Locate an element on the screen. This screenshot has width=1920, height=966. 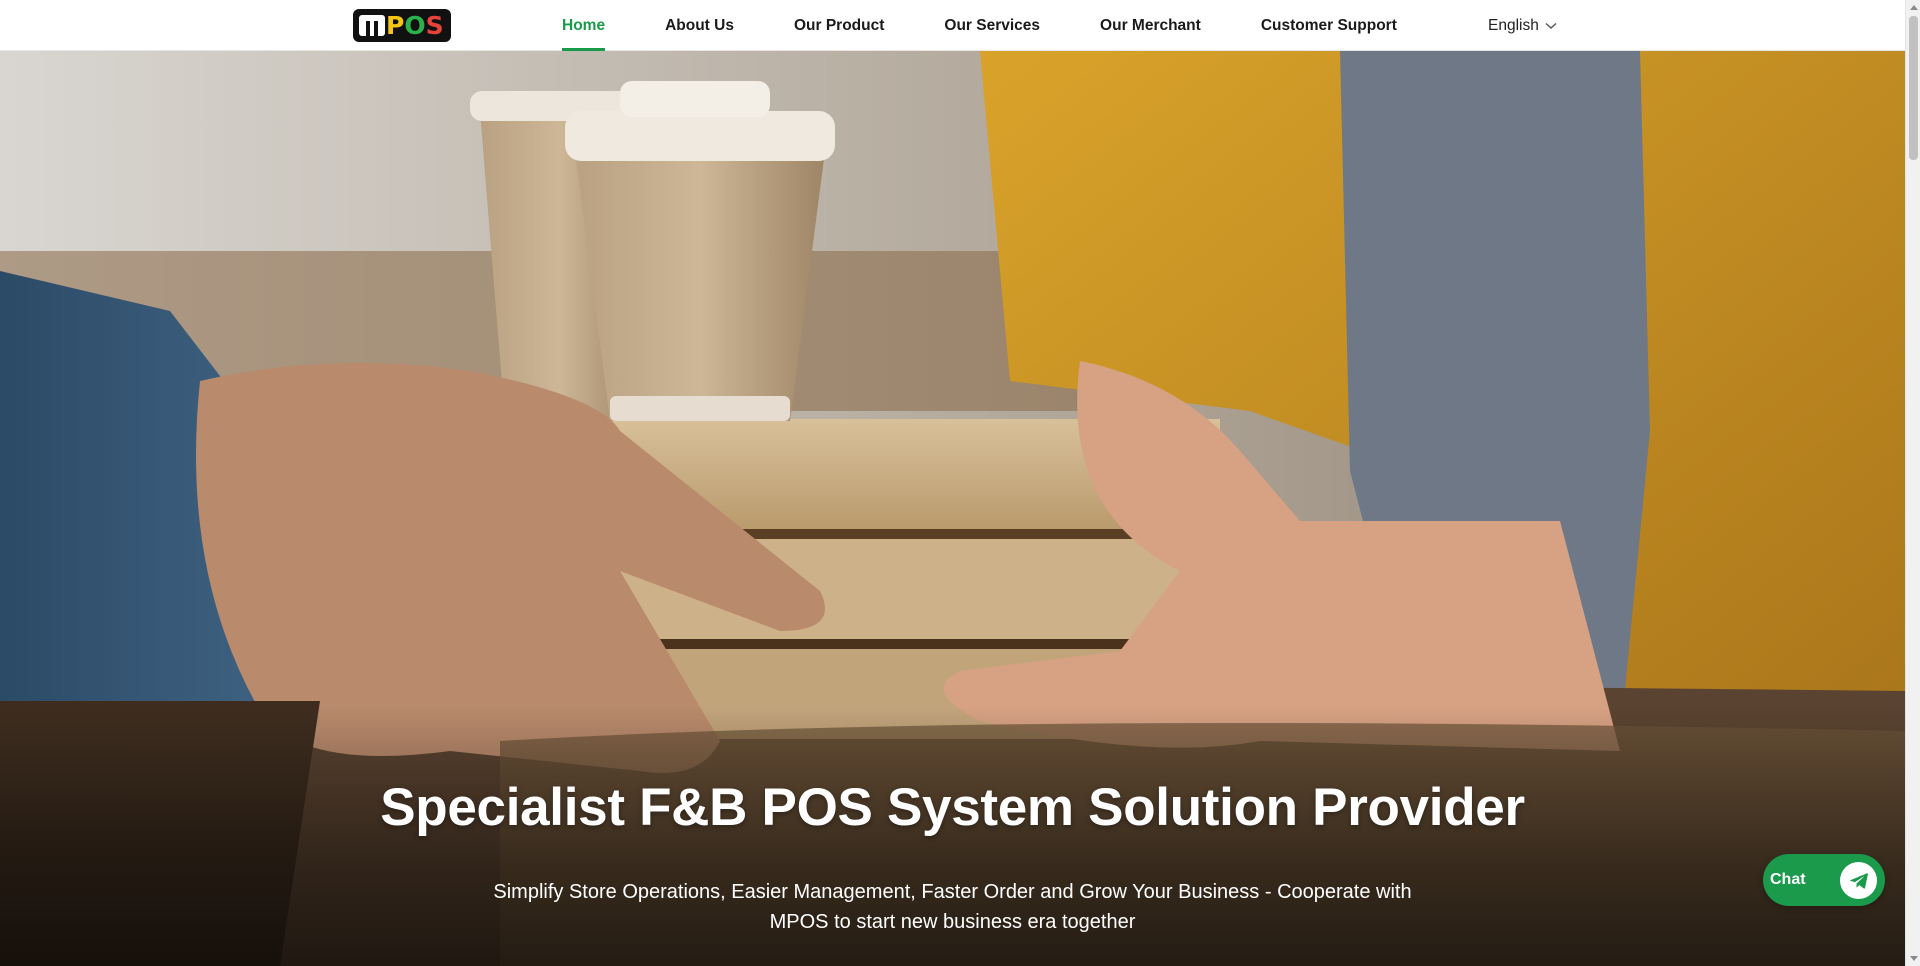
nav-item-our-product: Our Product is located at coordinates (839, 25).